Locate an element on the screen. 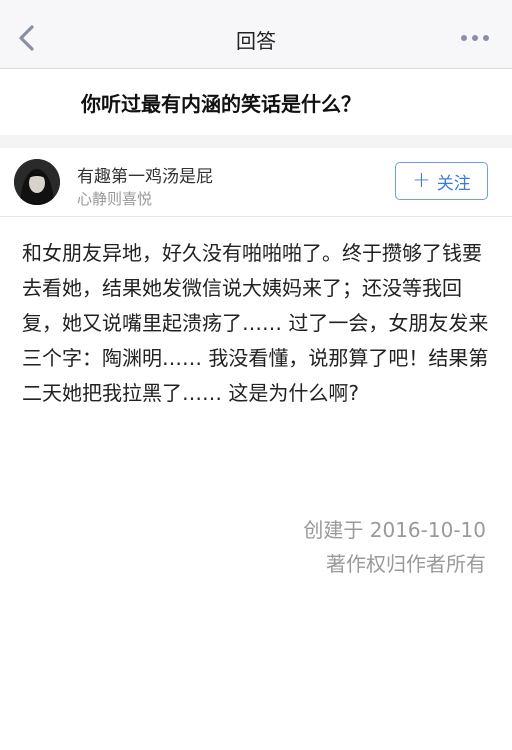 The width and height of the screenshot is (512, 750). author-row: 有趣第一鸡汤是屁 心静则喜悦 + 关注 is located at coordinates (256, 182).